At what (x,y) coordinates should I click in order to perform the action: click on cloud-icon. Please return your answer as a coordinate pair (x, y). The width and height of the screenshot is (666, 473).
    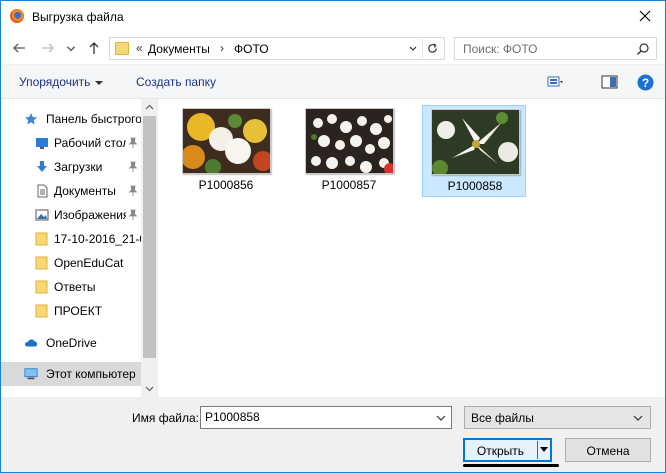
    Looking at the image, I should click on (31, 343).